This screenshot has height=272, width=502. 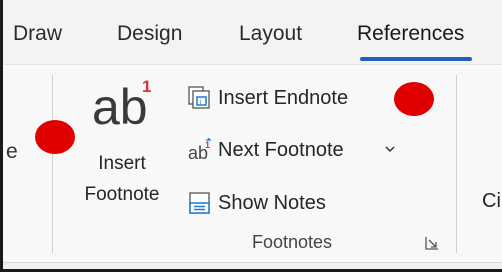 I want to click on tab-layout: Layout, so click(x=270, y=34).